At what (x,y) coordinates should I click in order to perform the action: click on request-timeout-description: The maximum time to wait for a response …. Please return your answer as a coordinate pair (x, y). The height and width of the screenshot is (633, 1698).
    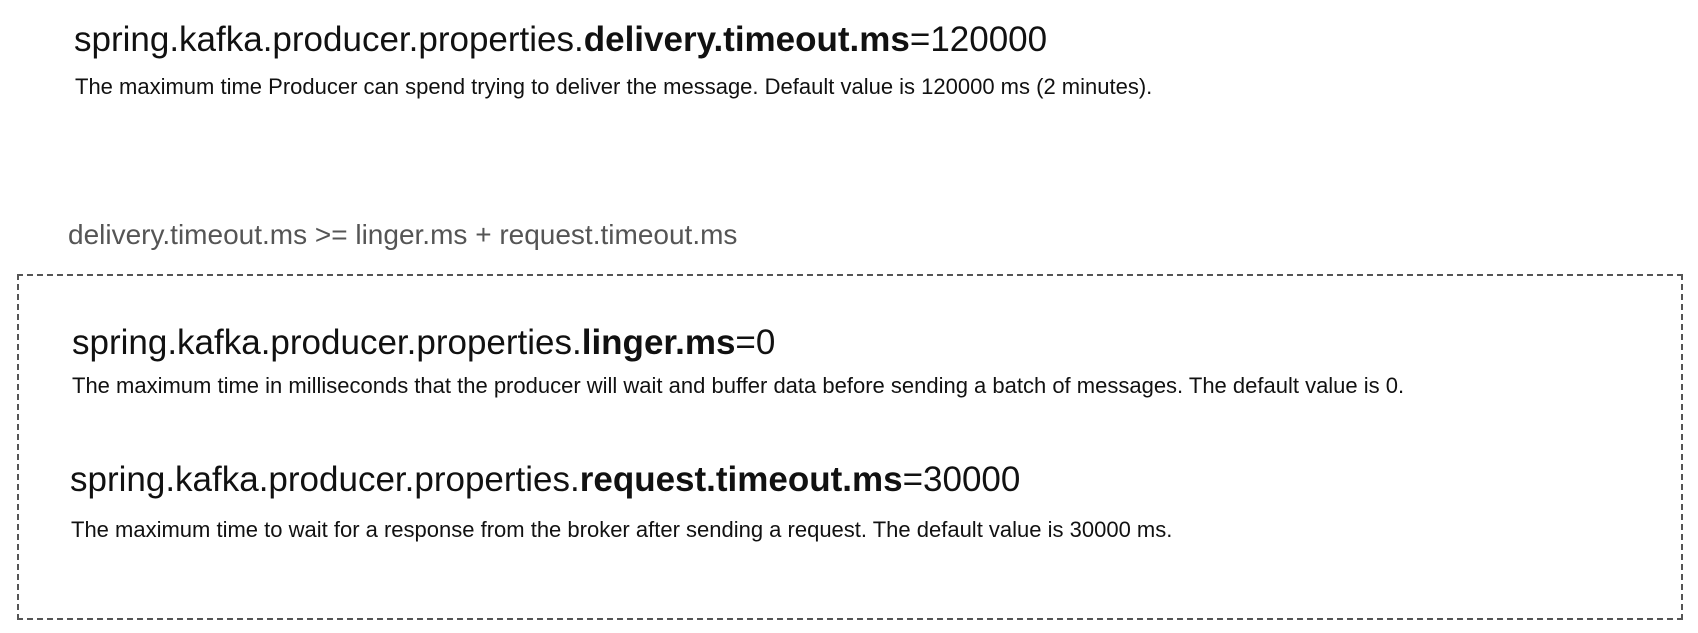
    Looking at the image, I should click on (622, 529).